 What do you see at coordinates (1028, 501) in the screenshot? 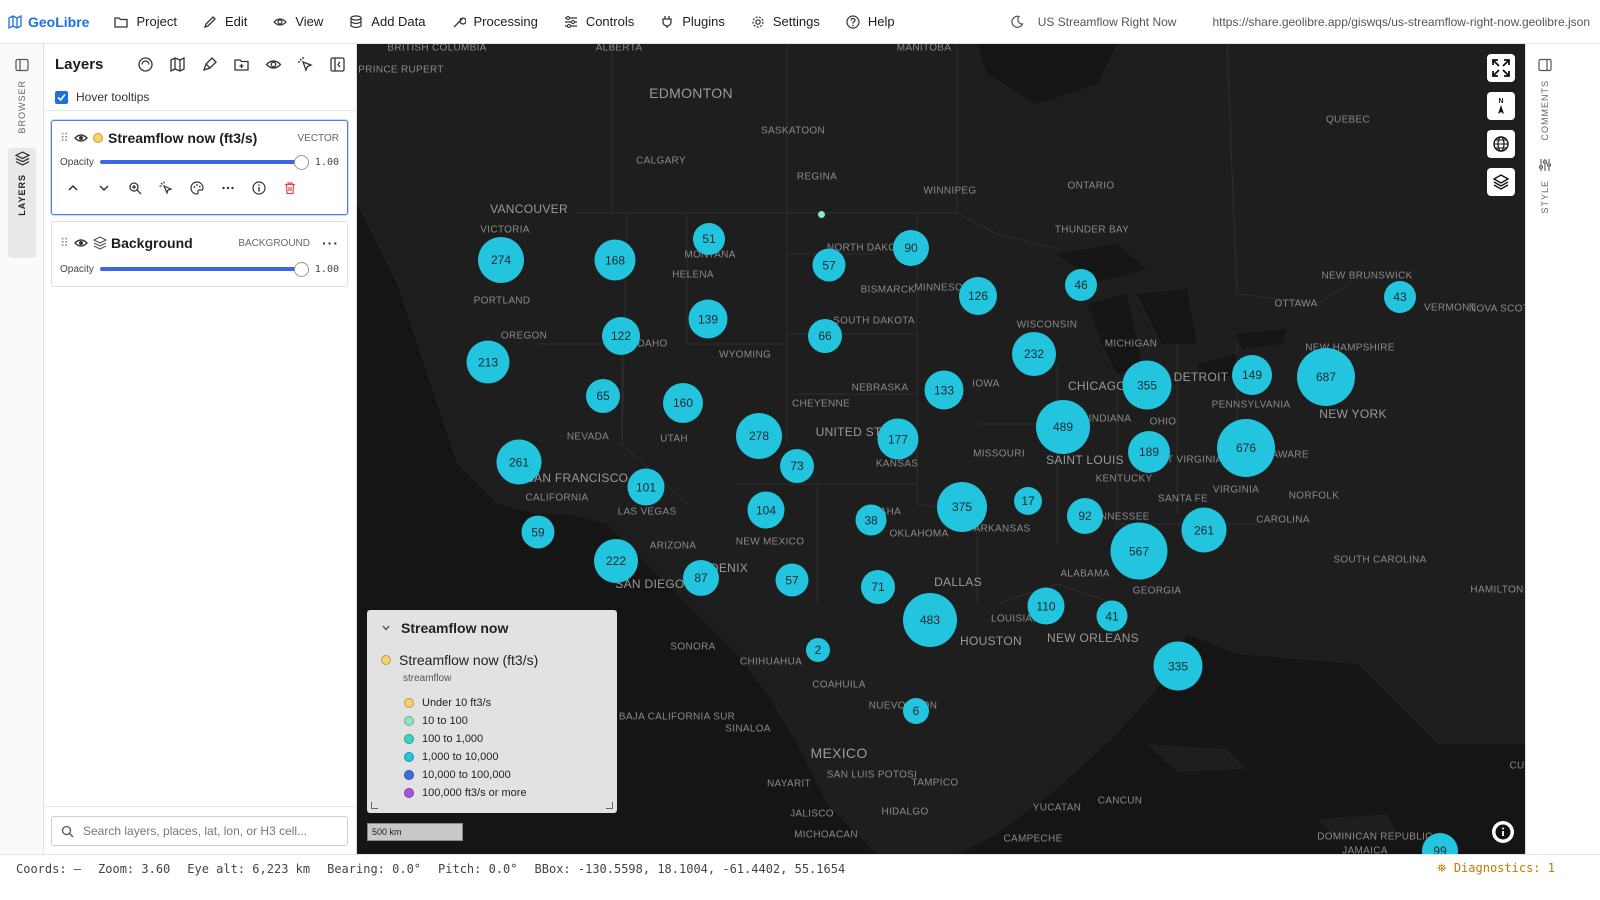
I see `cluster-marker: 17` at bounding box center [1028, 501].